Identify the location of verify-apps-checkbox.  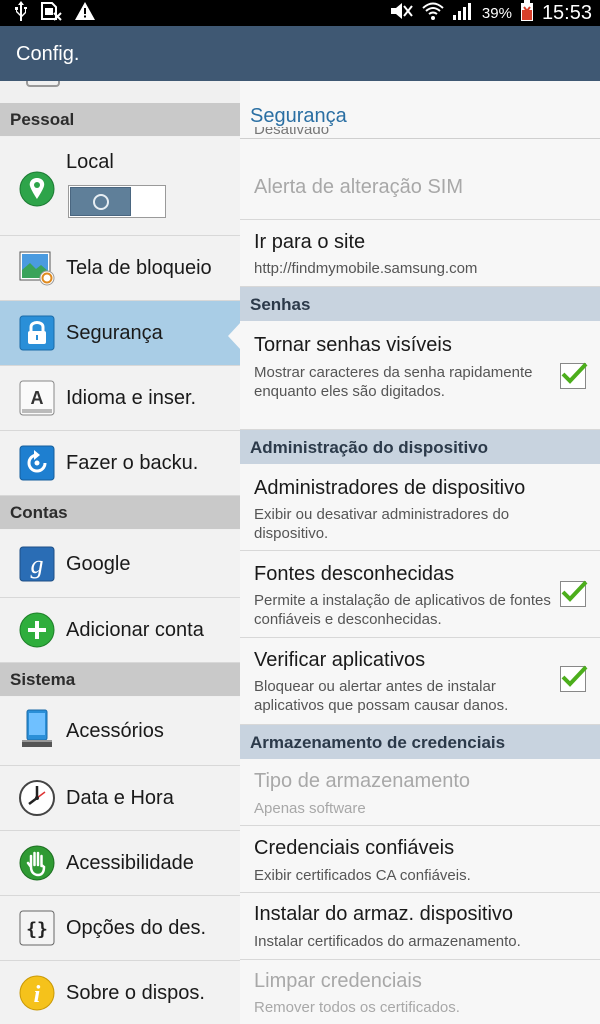
(574, 678).